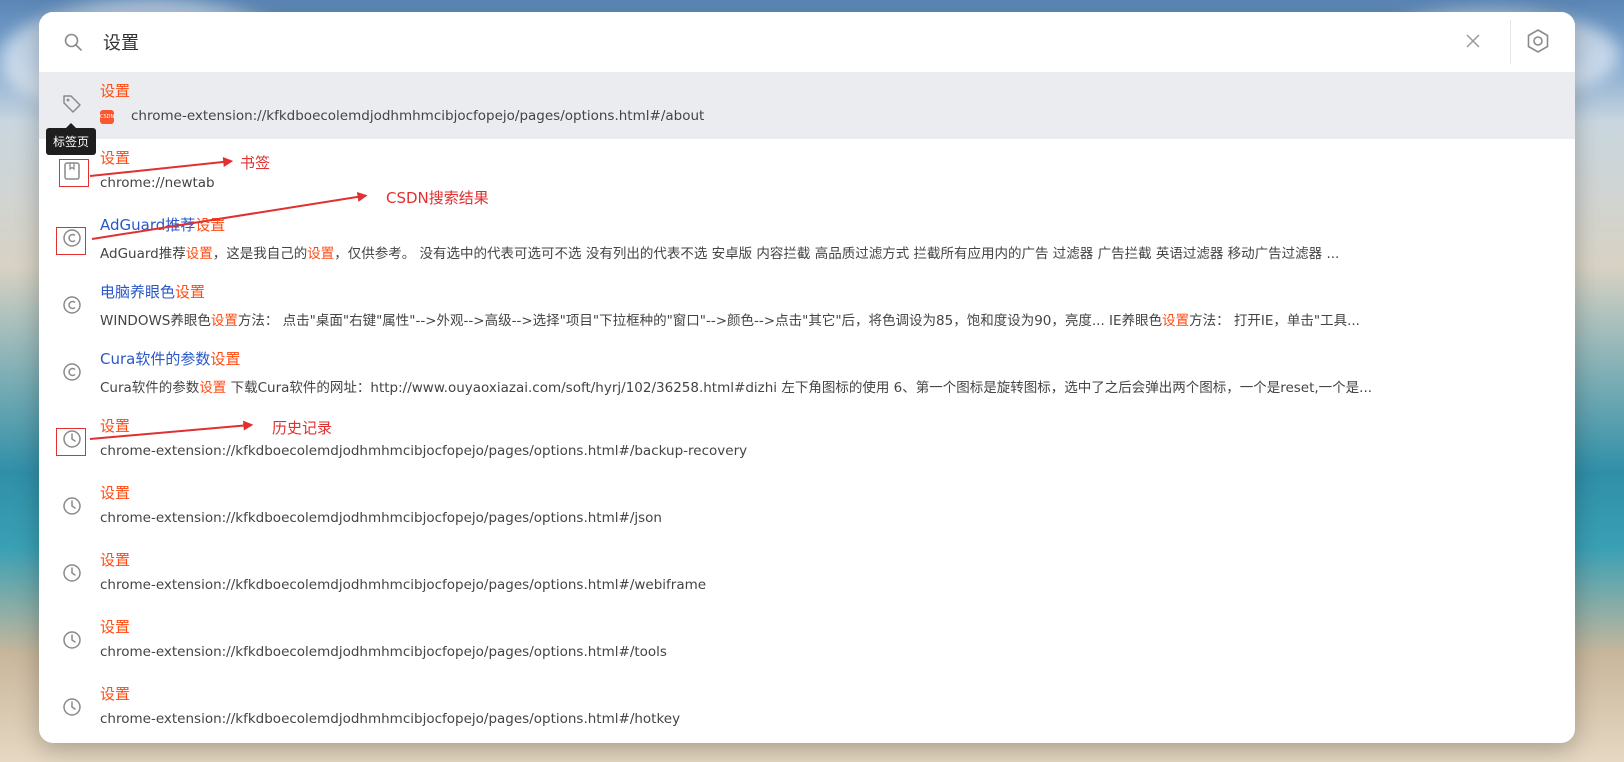 Image resolution: width=1624 pixels, height=762 pixels. I want to click on subtitle-text: Cura软件的参数, so click(150, 388).